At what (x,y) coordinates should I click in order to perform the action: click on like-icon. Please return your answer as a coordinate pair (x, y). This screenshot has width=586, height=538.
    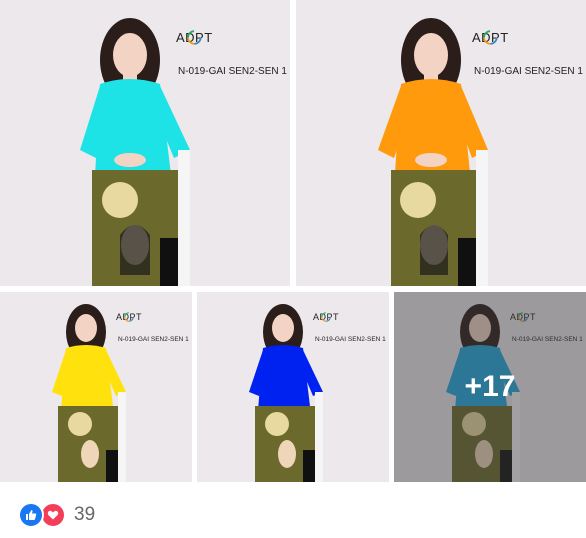
    Looking at the image, I should click on (31, 515).